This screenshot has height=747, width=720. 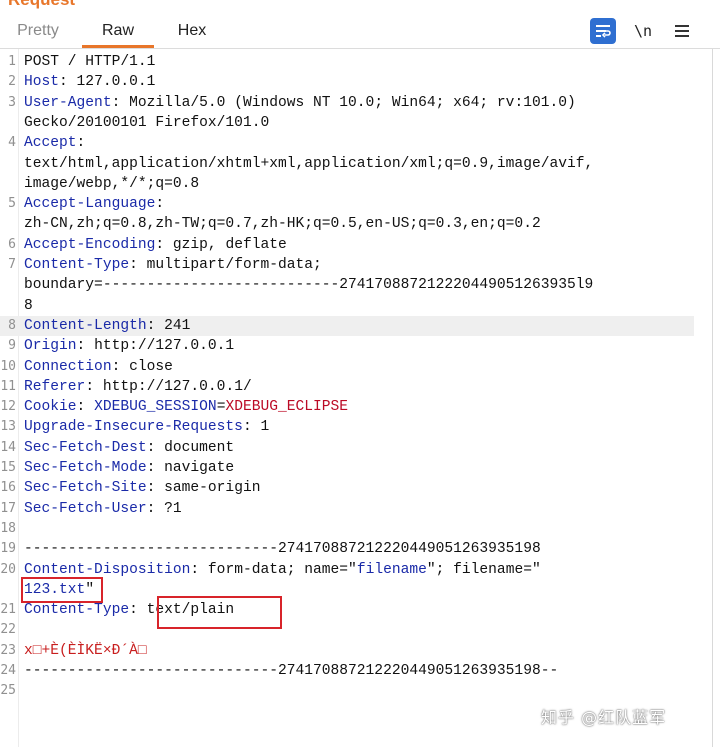 I want to click on line-text: image/webp,*/*;q=0.8, so click(x=111, y=184).